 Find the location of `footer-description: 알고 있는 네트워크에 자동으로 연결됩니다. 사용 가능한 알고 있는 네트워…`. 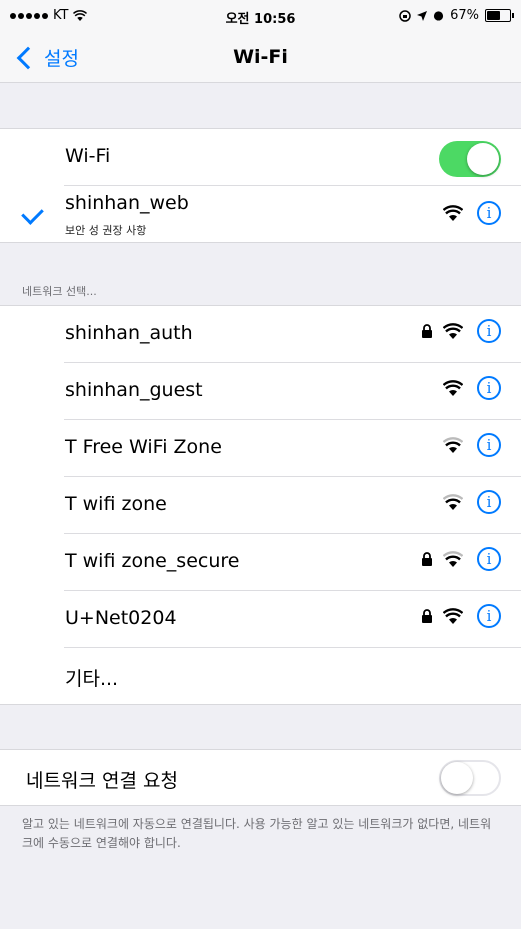

footer-description: 알고 있는 네트워크에 자동으로 연결됩니다. 사용 가능한 알고 있는 네트워… is located at coordinates (257, 833).